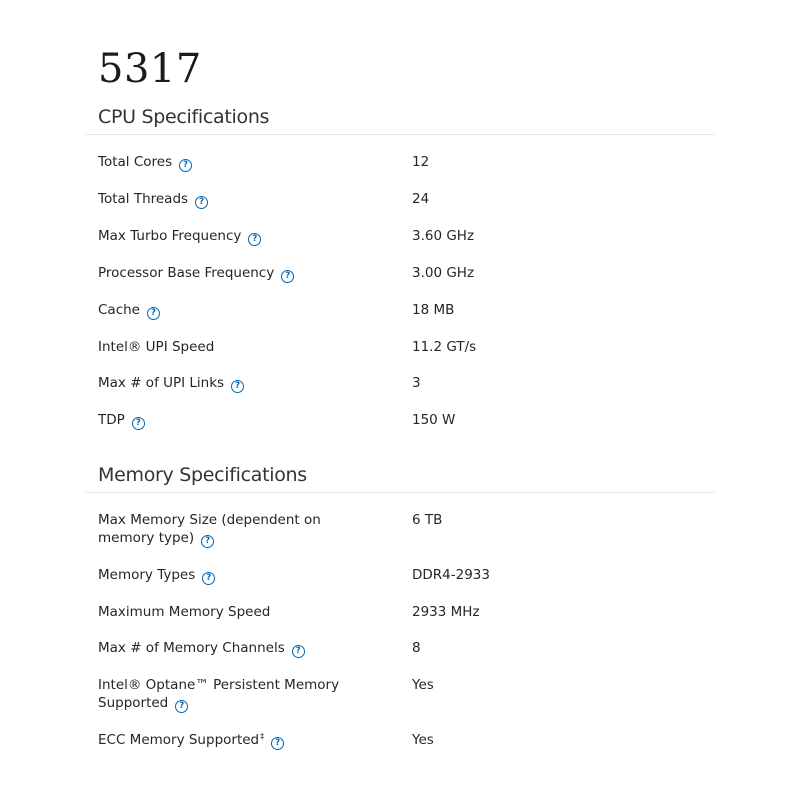  What do you see at coordinates (399, 648) in the screenshot?
I see `spec-row-memory-channels: Max # of Memory Channels? 8` at bounding box center [399, 648].